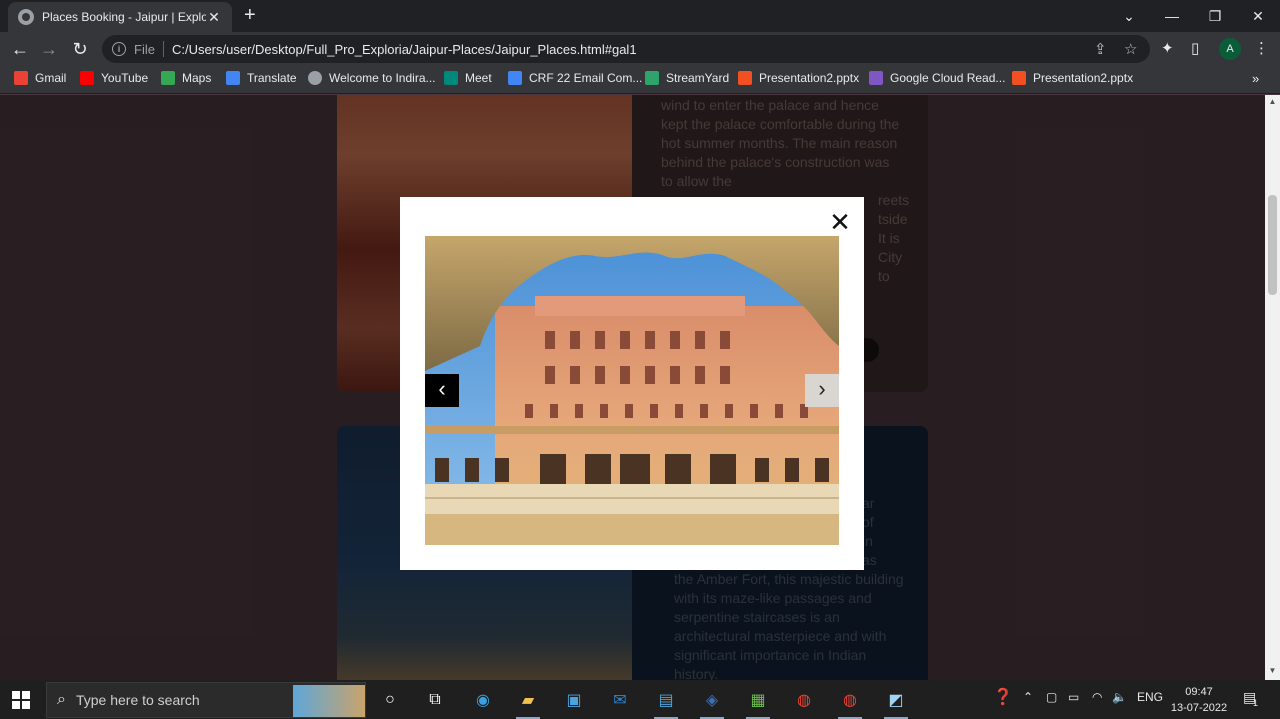  I want to click on clock-time: 09:47, so click(1199, 692).